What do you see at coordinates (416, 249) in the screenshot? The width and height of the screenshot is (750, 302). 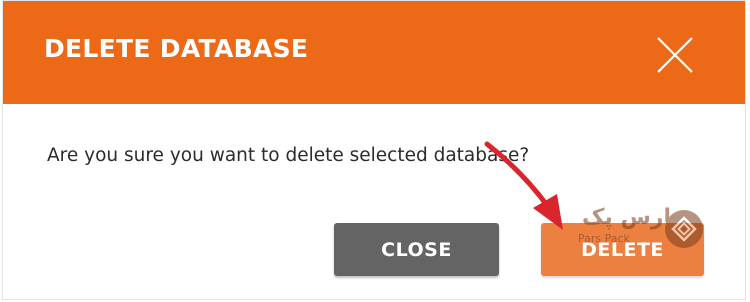 I see `close-button: CLOSE` at bounding box center [416, 249].